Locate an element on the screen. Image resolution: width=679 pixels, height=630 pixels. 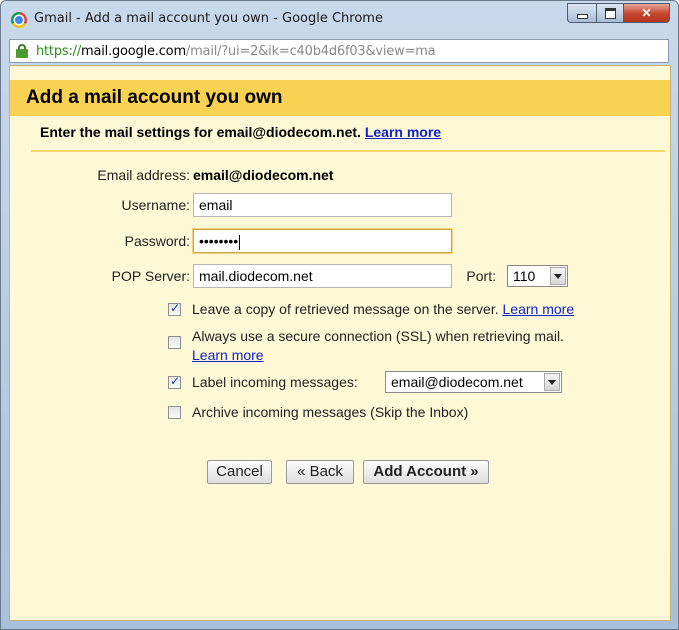
username-label: Username: is located at coordinates (155, 205).